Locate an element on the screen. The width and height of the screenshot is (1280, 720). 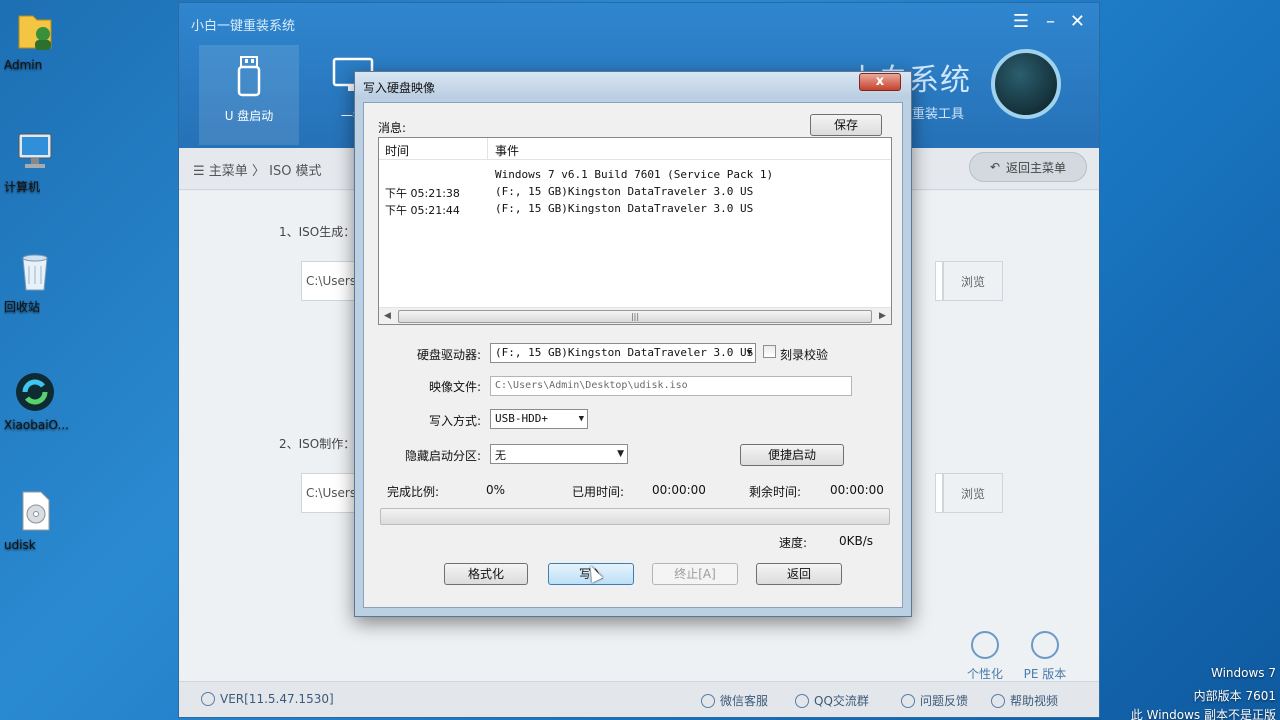
scrollbar-thumb: ||| is located at coordinates (635, 316).